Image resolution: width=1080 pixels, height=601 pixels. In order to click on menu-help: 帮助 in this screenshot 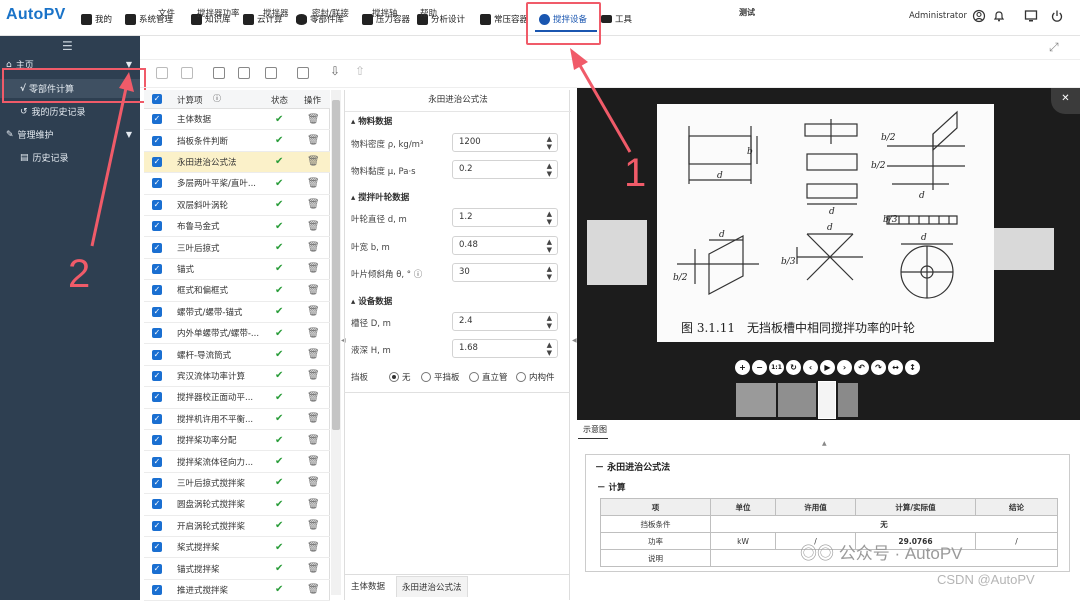, I will do `click(428, 13)`.